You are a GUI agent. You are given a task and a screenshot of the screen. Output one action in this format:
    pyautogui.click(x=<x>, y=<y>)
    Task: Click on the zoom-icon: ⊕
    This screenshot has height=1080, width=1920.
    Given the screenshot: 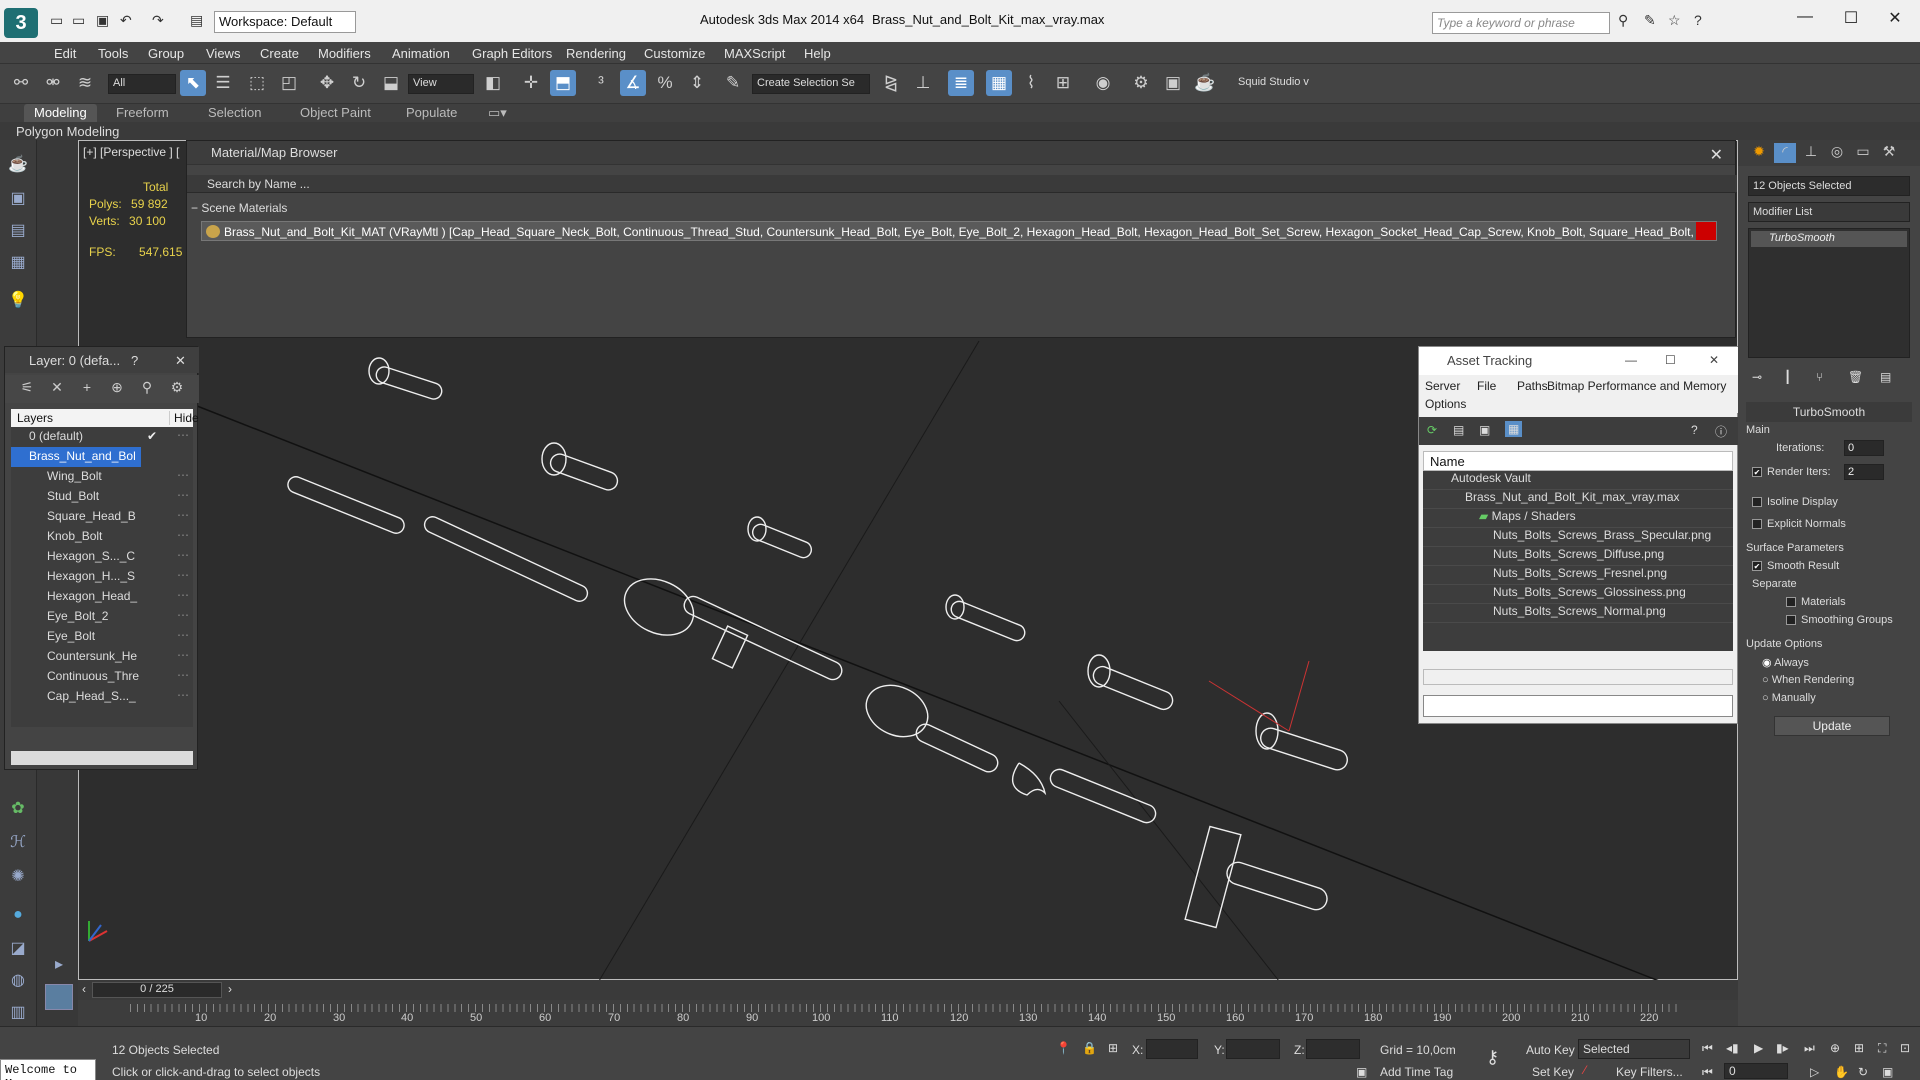 What is the action you would take?
    pyautogui.click(x=1835, y=1048)
    